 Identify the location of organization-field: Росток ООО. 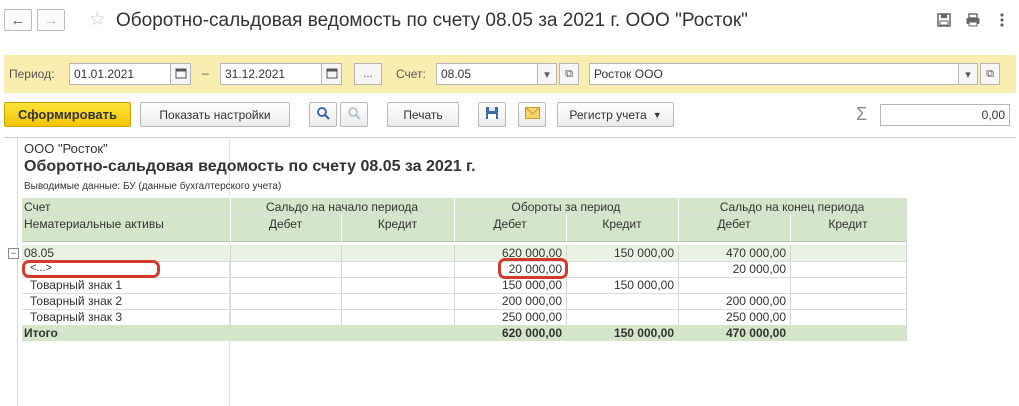
(774, 74).